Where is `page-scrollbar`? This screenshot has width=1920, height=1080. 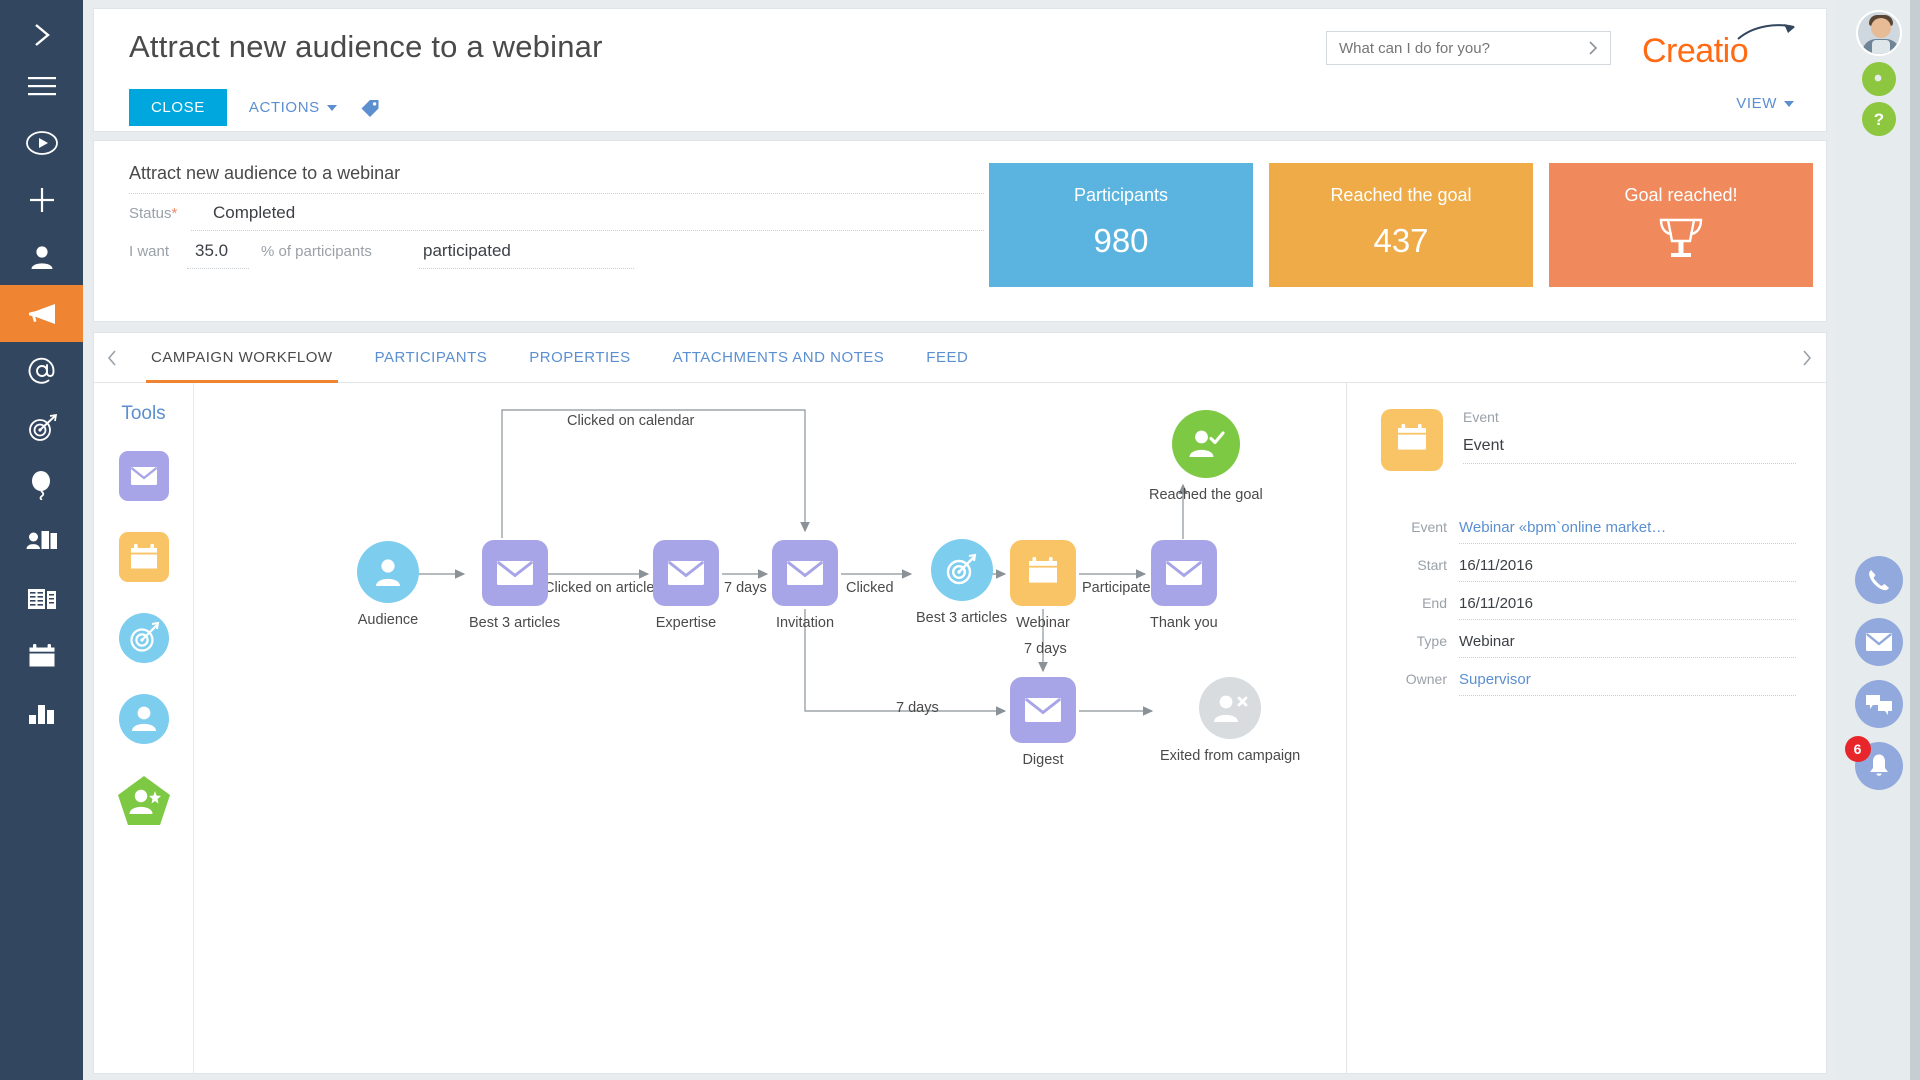 page-scrollbar is located at coordinates (1915, 540).